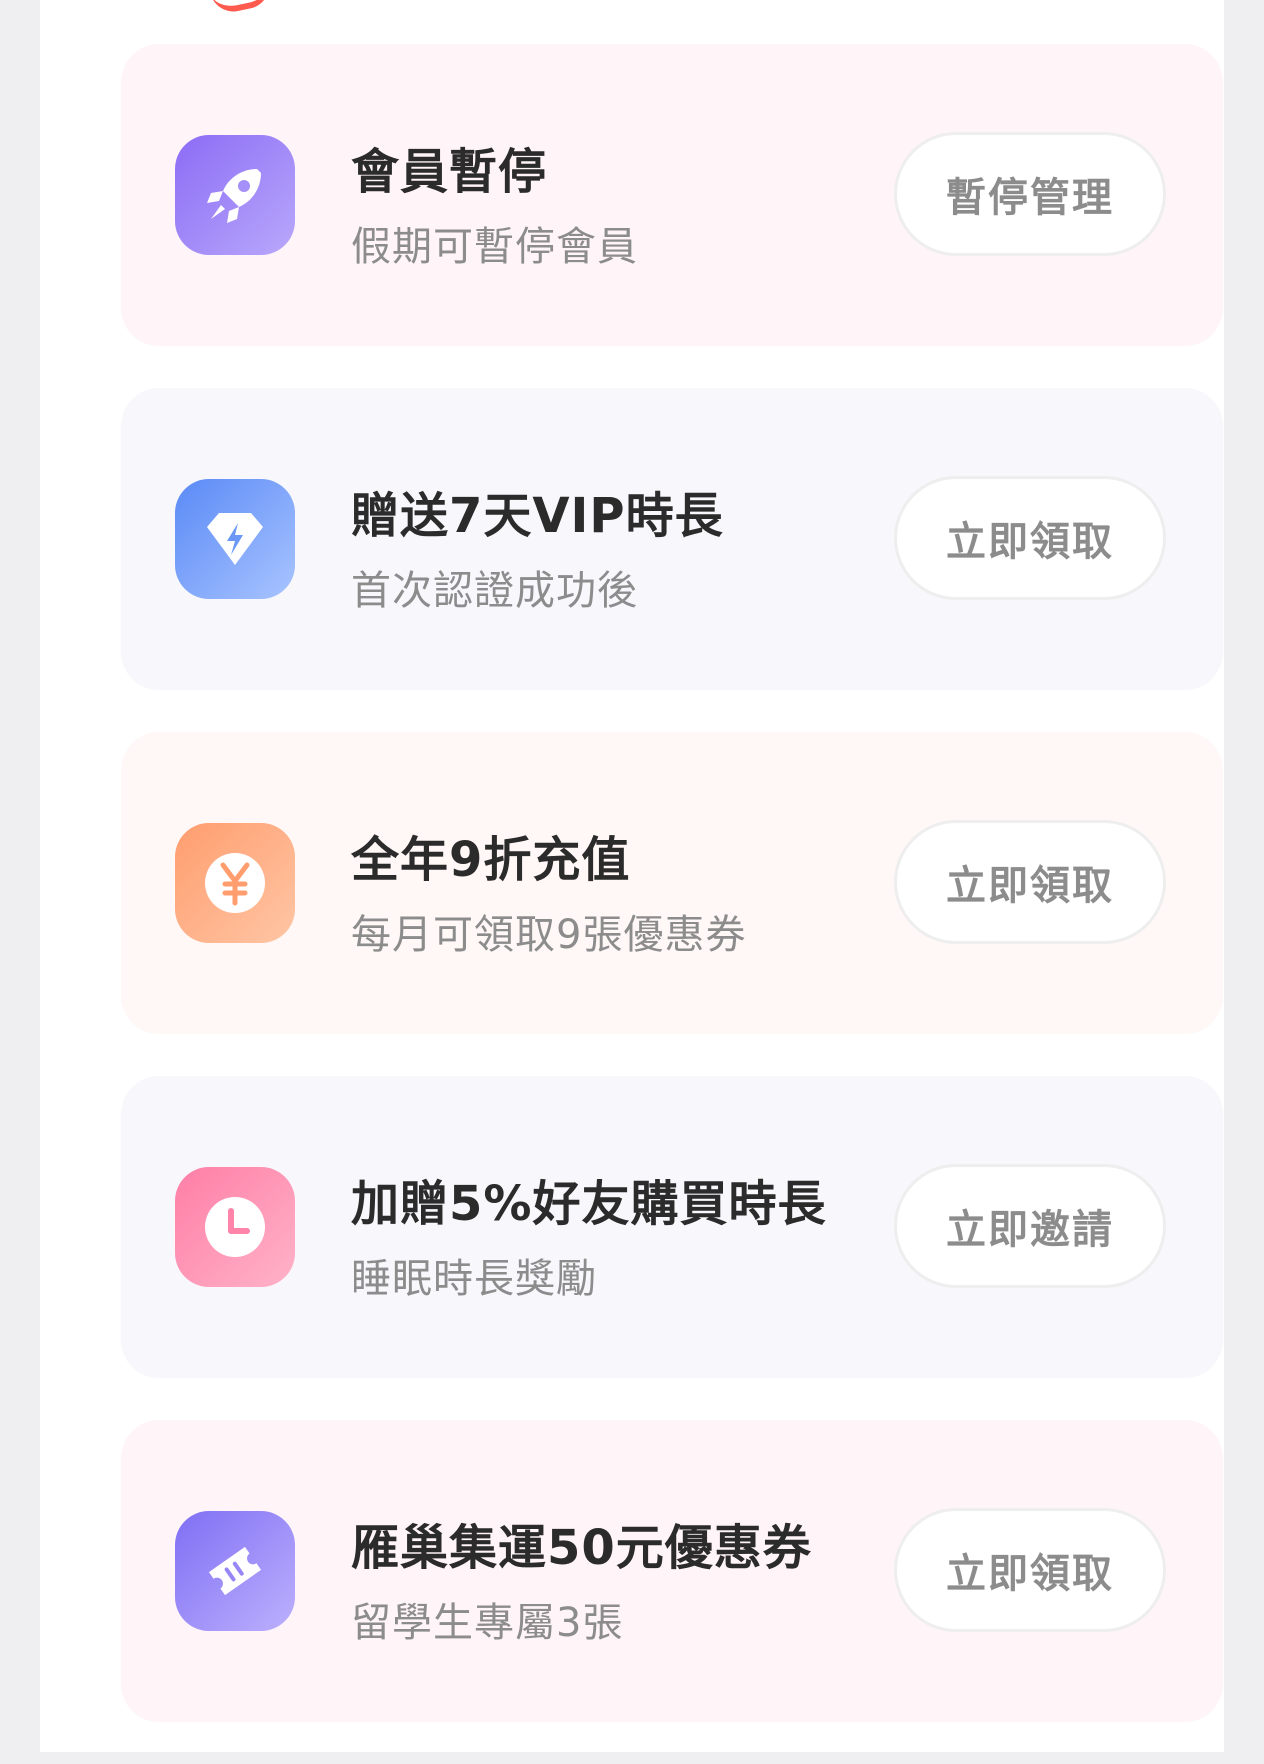  What do you see at coordinates (487, 1623) in the screenshot?
I see `benefit-subtitle: 留學生專屬3張` at bounding box center [487, 1623].